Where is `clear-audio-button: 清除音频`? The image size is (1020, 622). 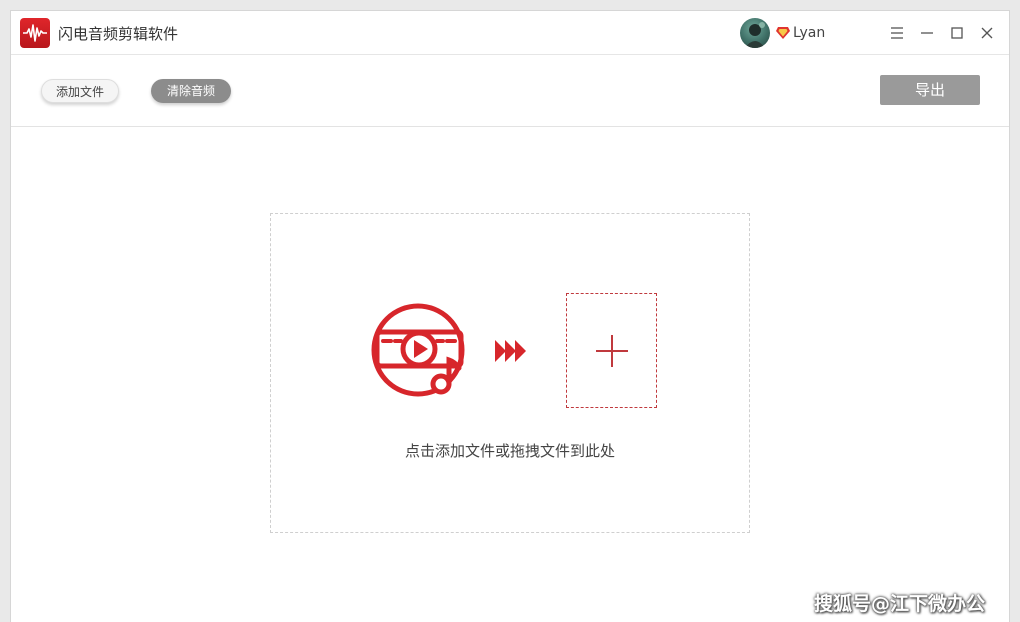 clear-audio-button: 清除音频 is located at coordinates (191, 91).